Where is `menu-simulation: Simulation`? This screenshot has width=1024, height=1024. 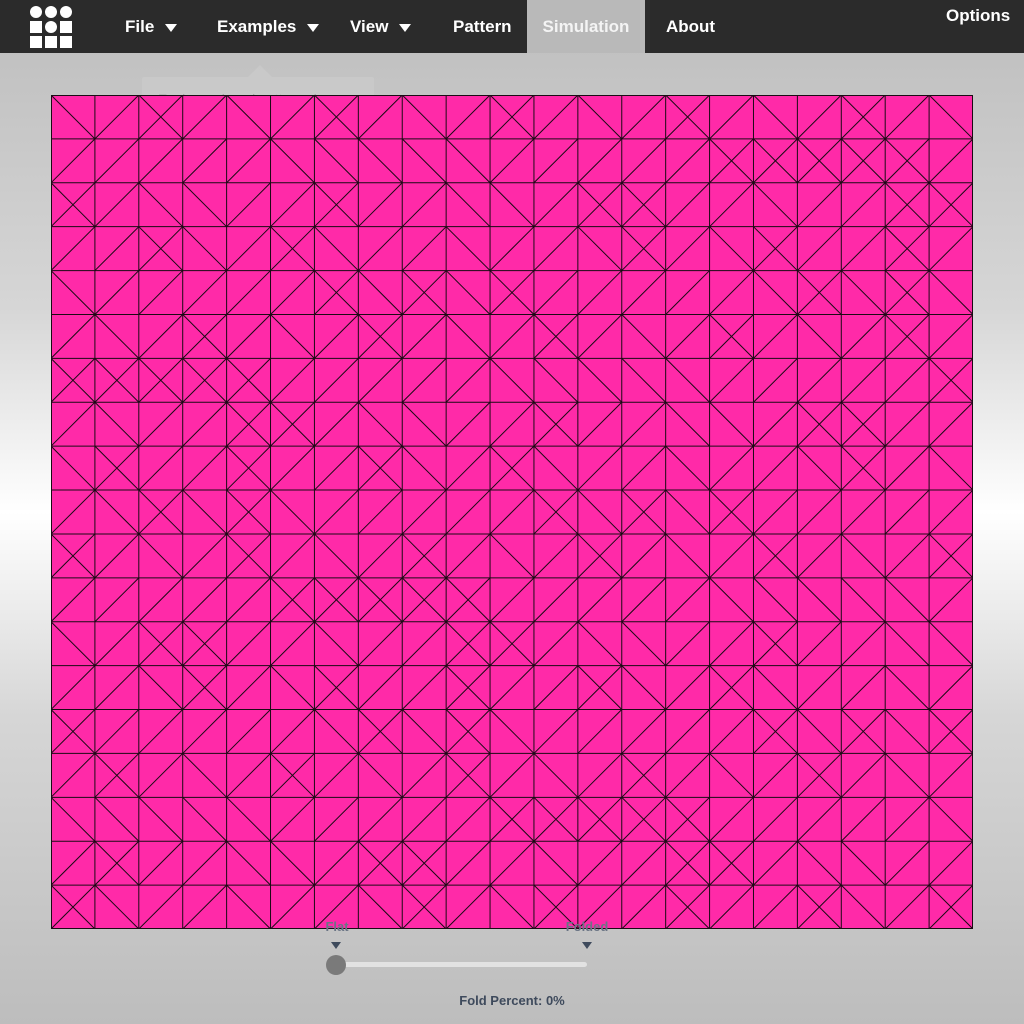 menu-simulation: Simulation is located at coordinates (586, 26).